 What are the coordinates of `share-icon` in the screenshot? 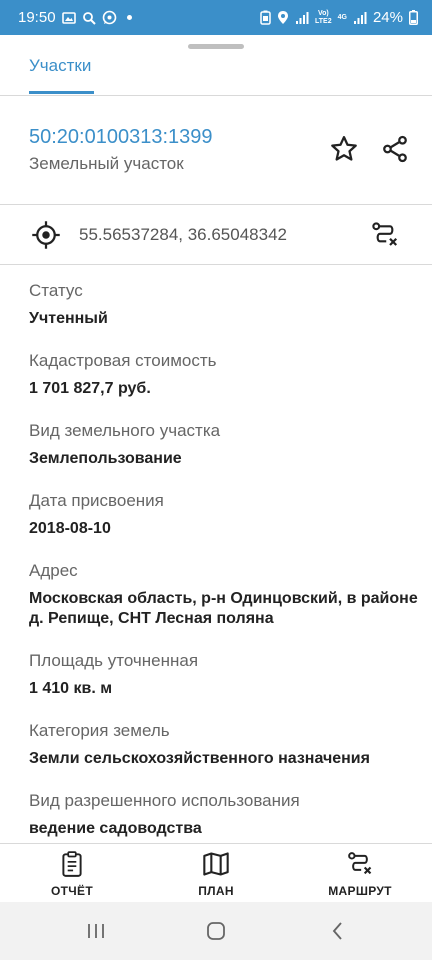 It's located at (395, 149).